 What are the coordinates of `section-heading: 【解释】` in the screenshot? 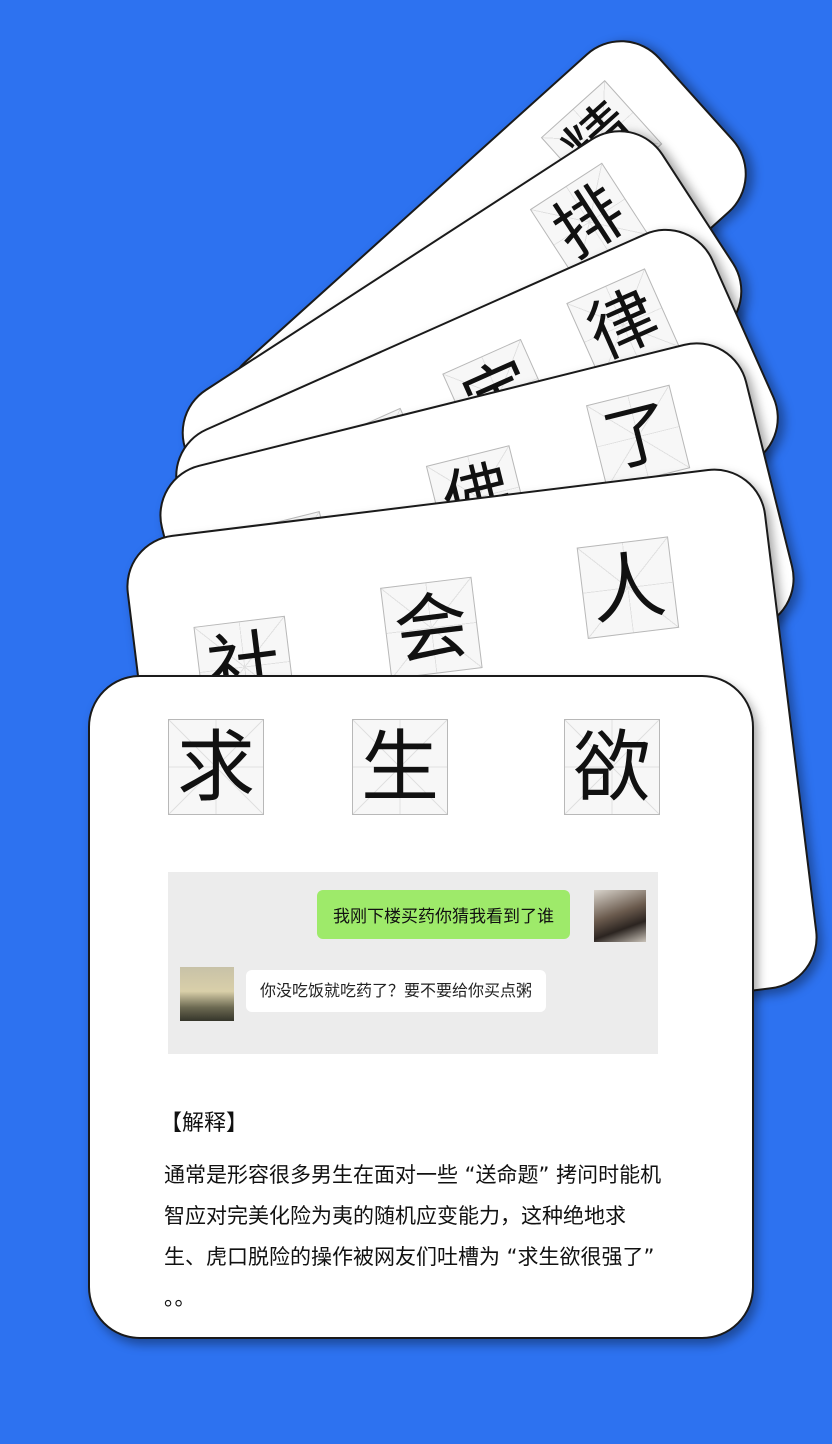 It's located at (204, 1123).